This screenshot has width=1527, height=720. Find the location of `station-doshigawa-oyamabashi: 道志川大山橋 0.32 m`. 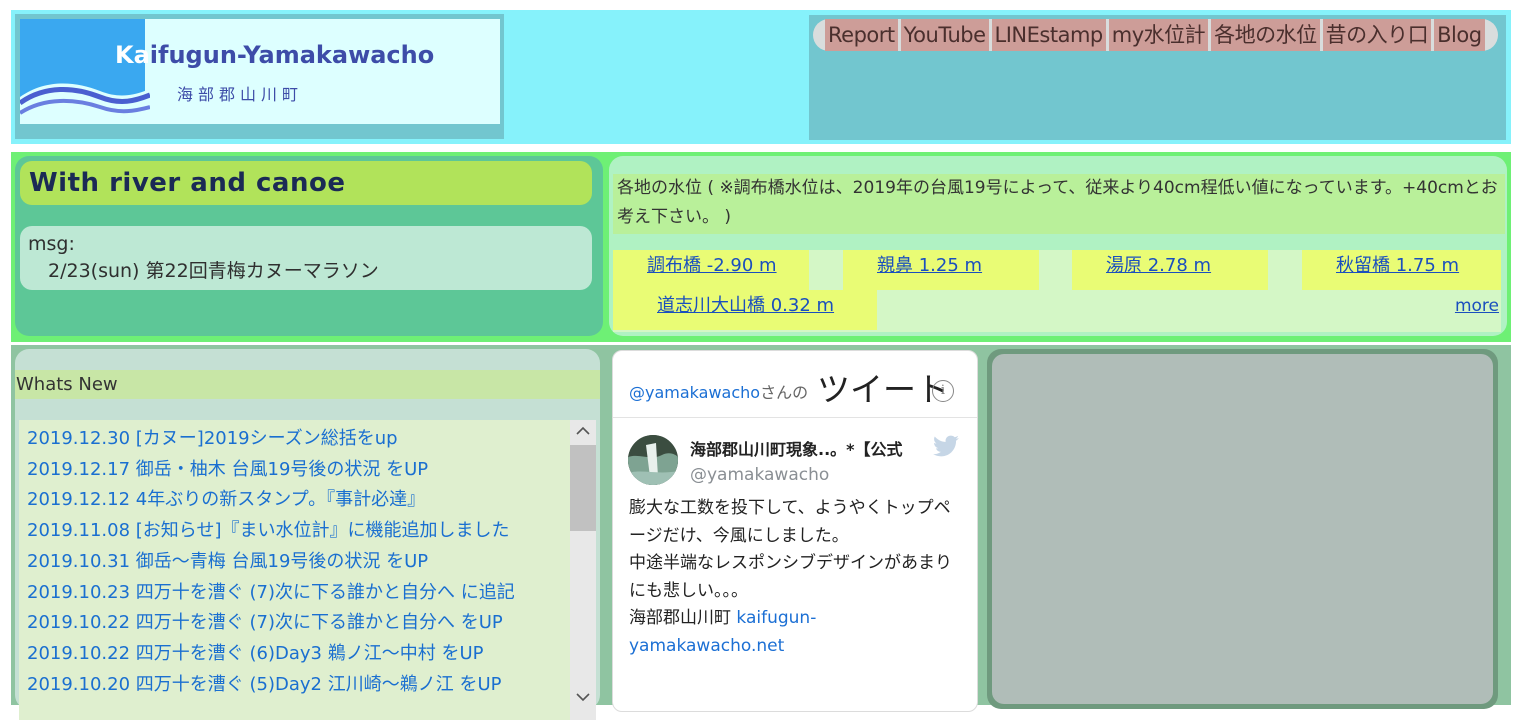

station-doshigawa-oyamabashi: 道志川大山橋 0.32 m is located at coordinates (745, 310).